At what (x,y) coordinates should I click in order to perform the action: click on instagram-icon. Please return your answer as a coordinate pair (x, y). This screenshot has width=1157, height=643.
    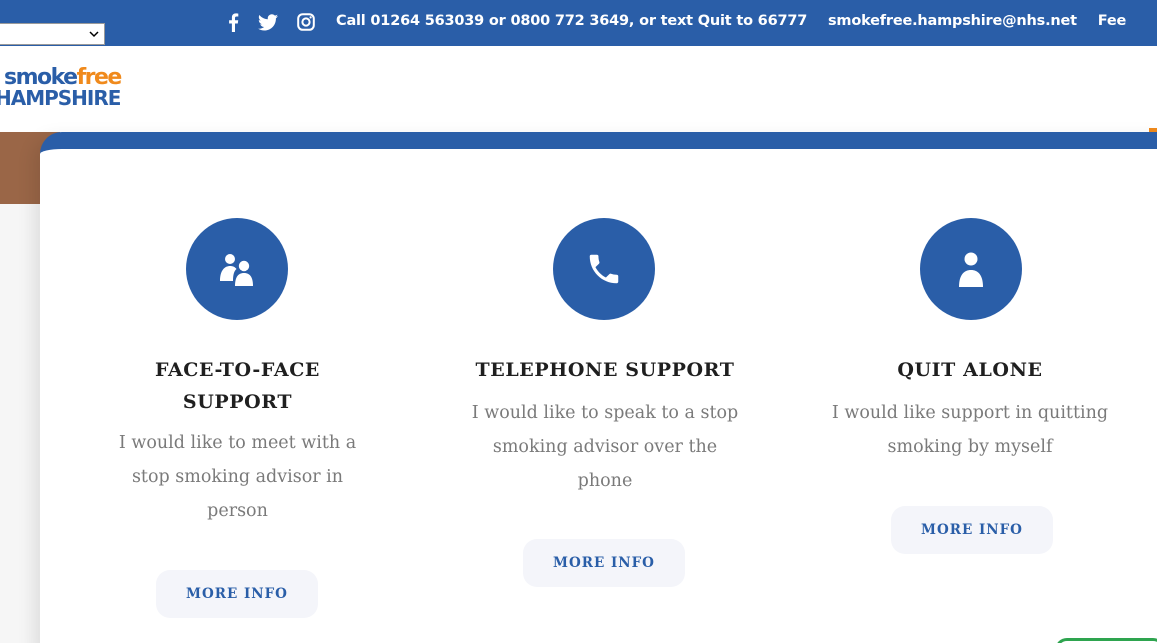
    Looking at the image, I should click on (306, 22).